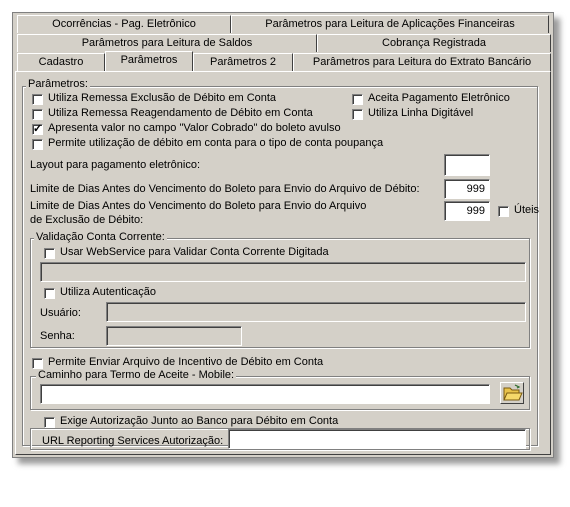 This screenshot has height=507, width=570. I want to click on limite-exclusao-label-2: de Exclusão de Débito:, so click(87, 220).